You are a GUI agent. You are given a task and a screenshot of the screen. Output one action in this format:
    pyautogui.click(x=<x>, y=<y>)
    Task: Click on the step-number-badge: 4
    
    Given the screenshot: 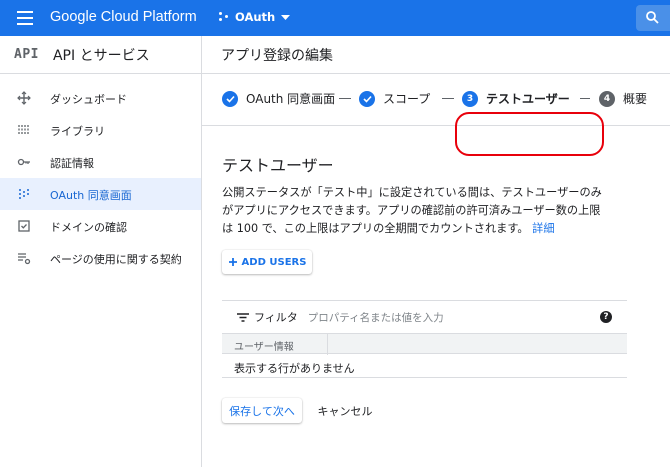 What is the action you would take?
    pyautogui.click(x=607, y=98)
    